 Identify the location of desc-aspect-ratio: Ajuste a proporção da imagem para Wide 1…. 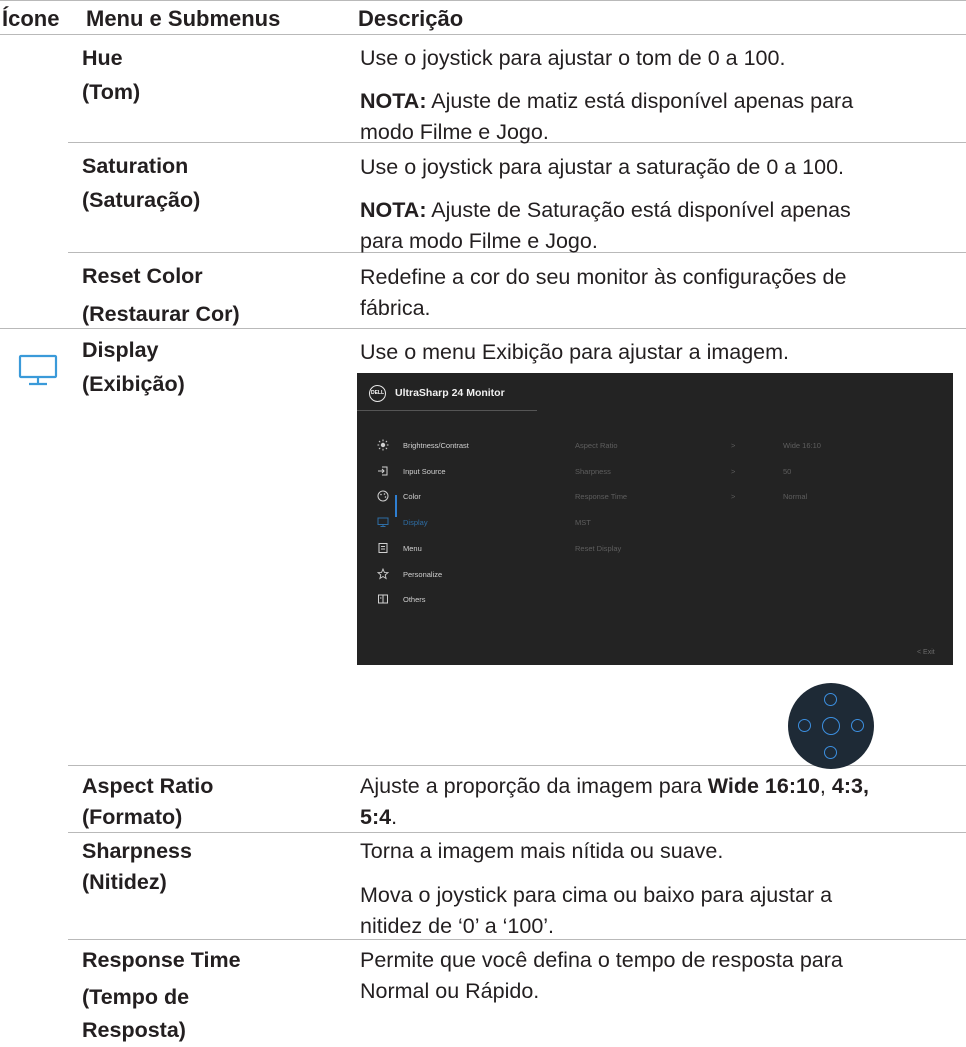
(655, 802).